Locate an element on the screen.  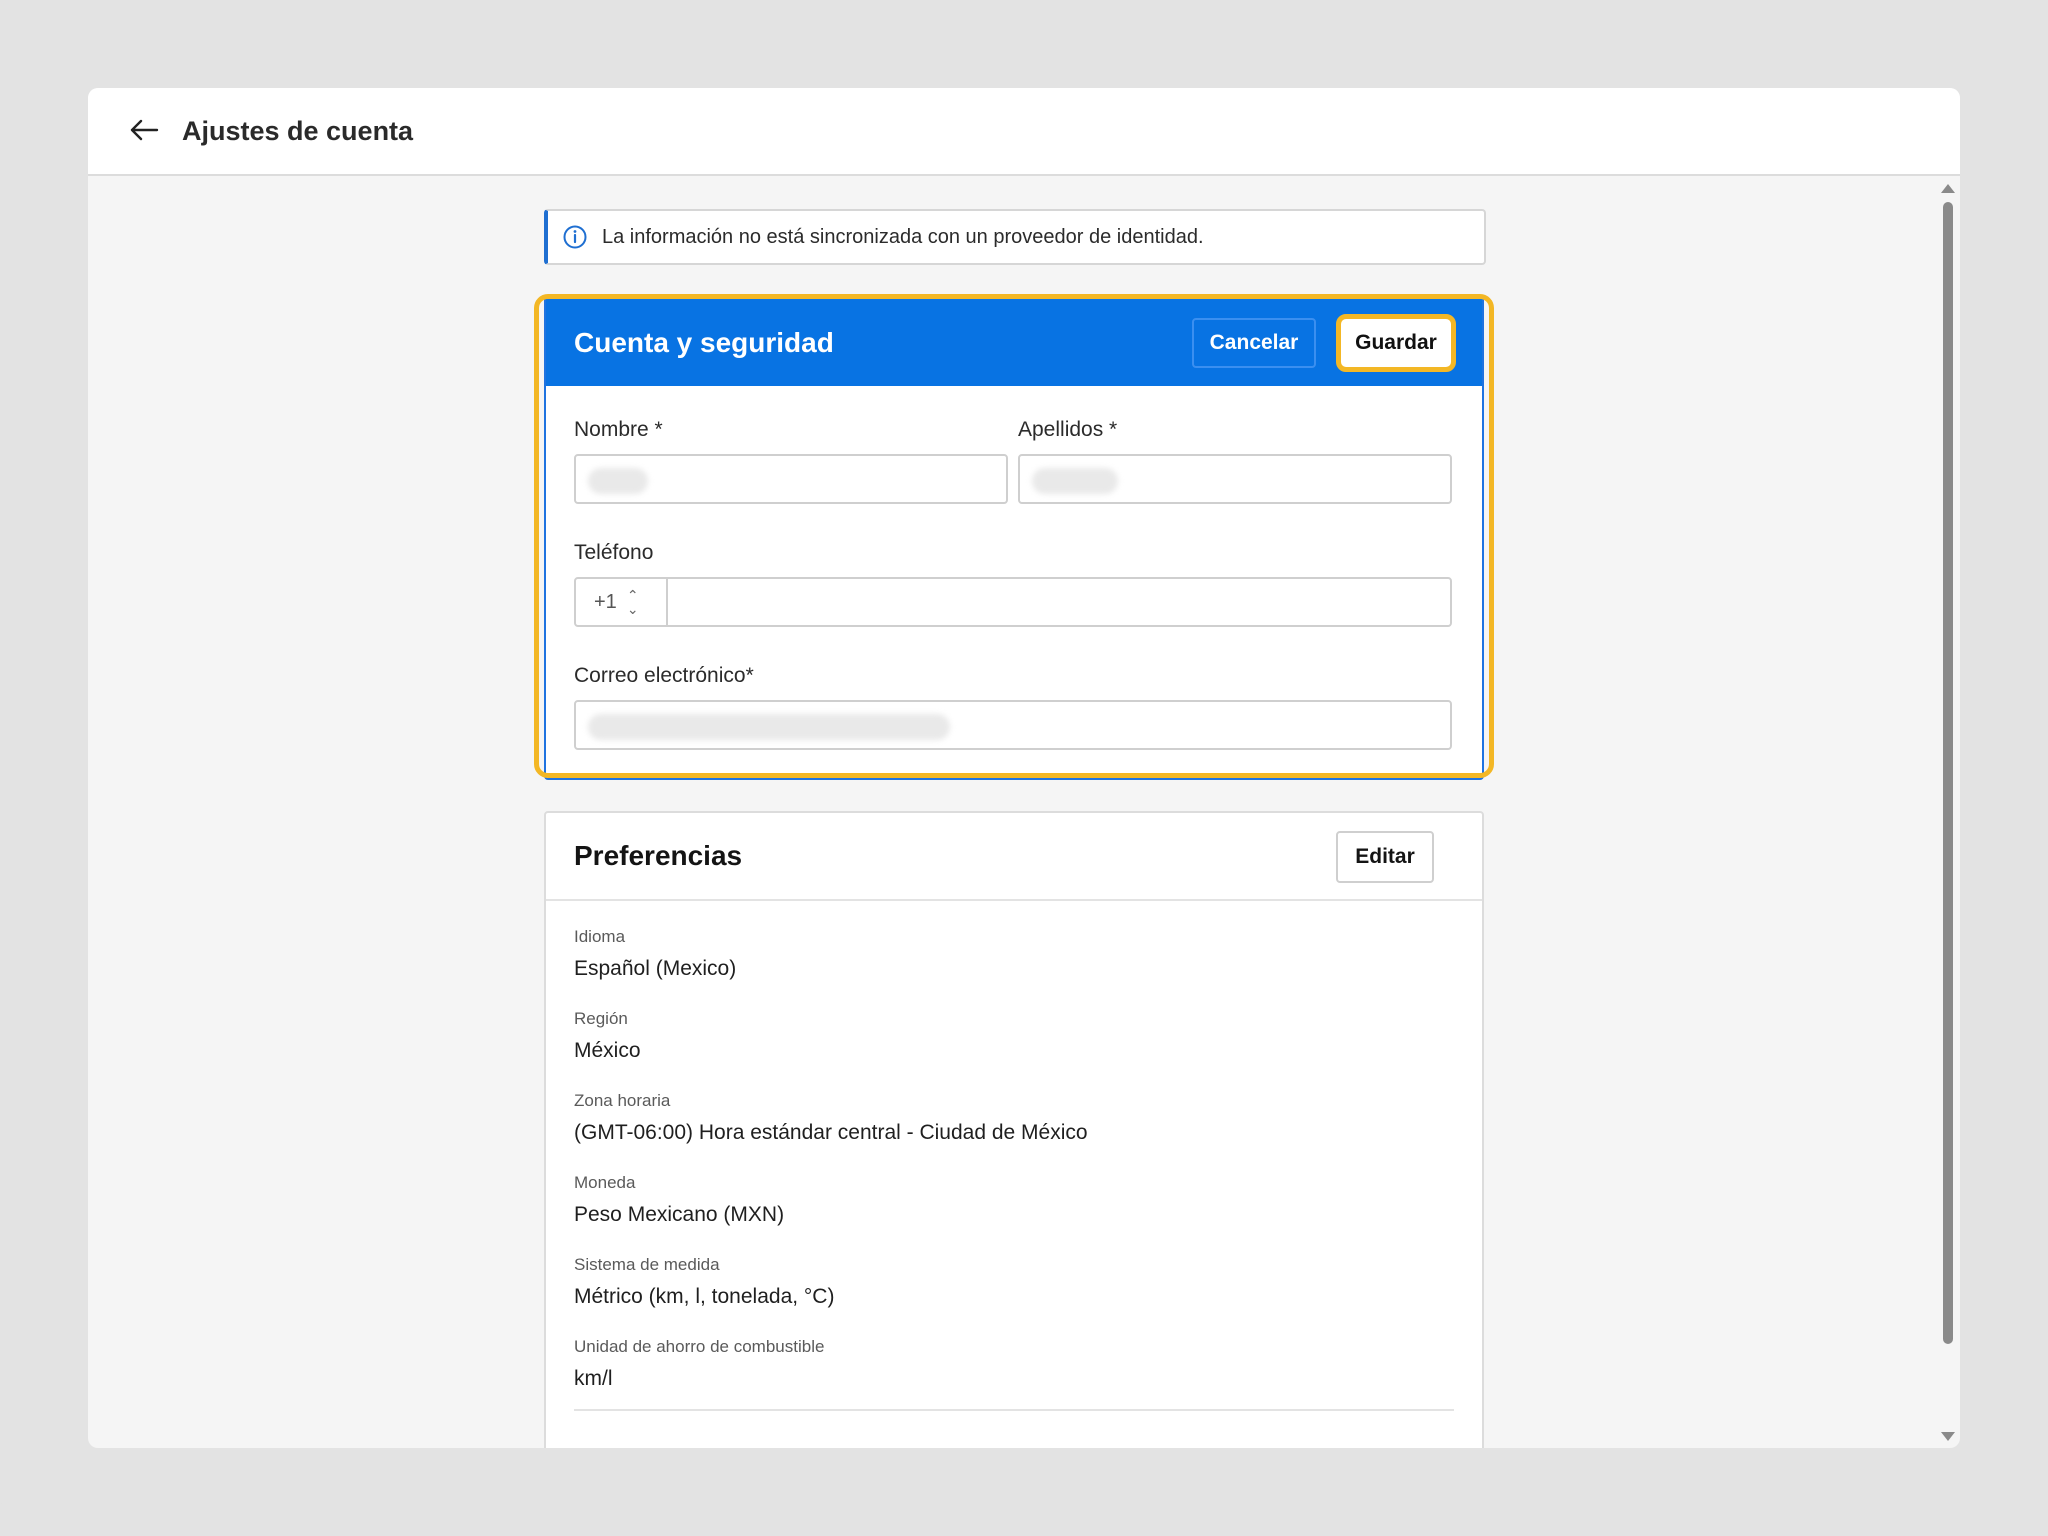
back-button is located at coordinates (144, 130).